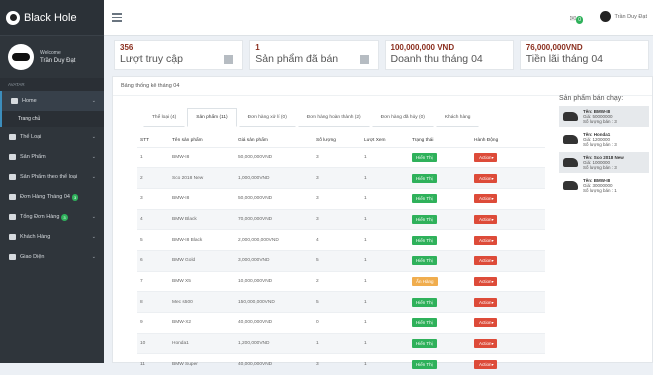  Describe the element at coordinates (591, 98) in the screenshot. I see `bestsellers-title: Sản phẩm bán chạy:` at that location.